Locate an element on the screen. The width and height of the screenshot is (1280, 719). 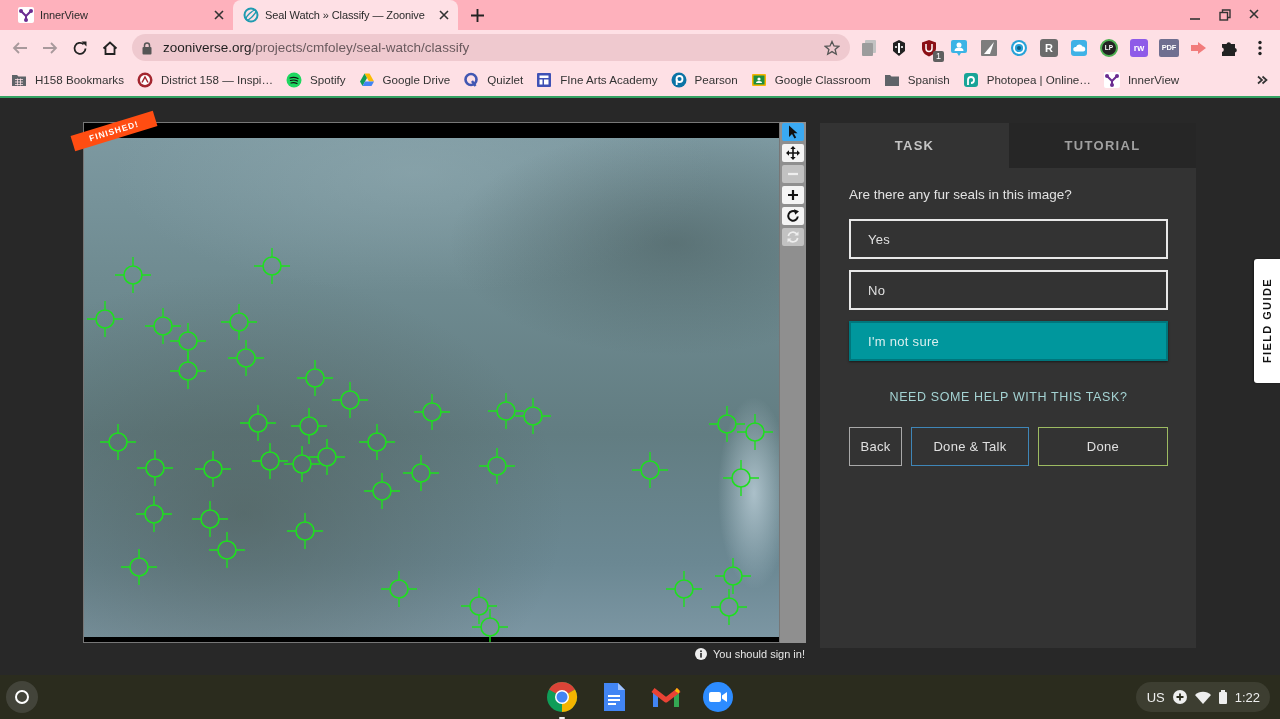
triangle-tile-icon is located at coordinates (989, 47).